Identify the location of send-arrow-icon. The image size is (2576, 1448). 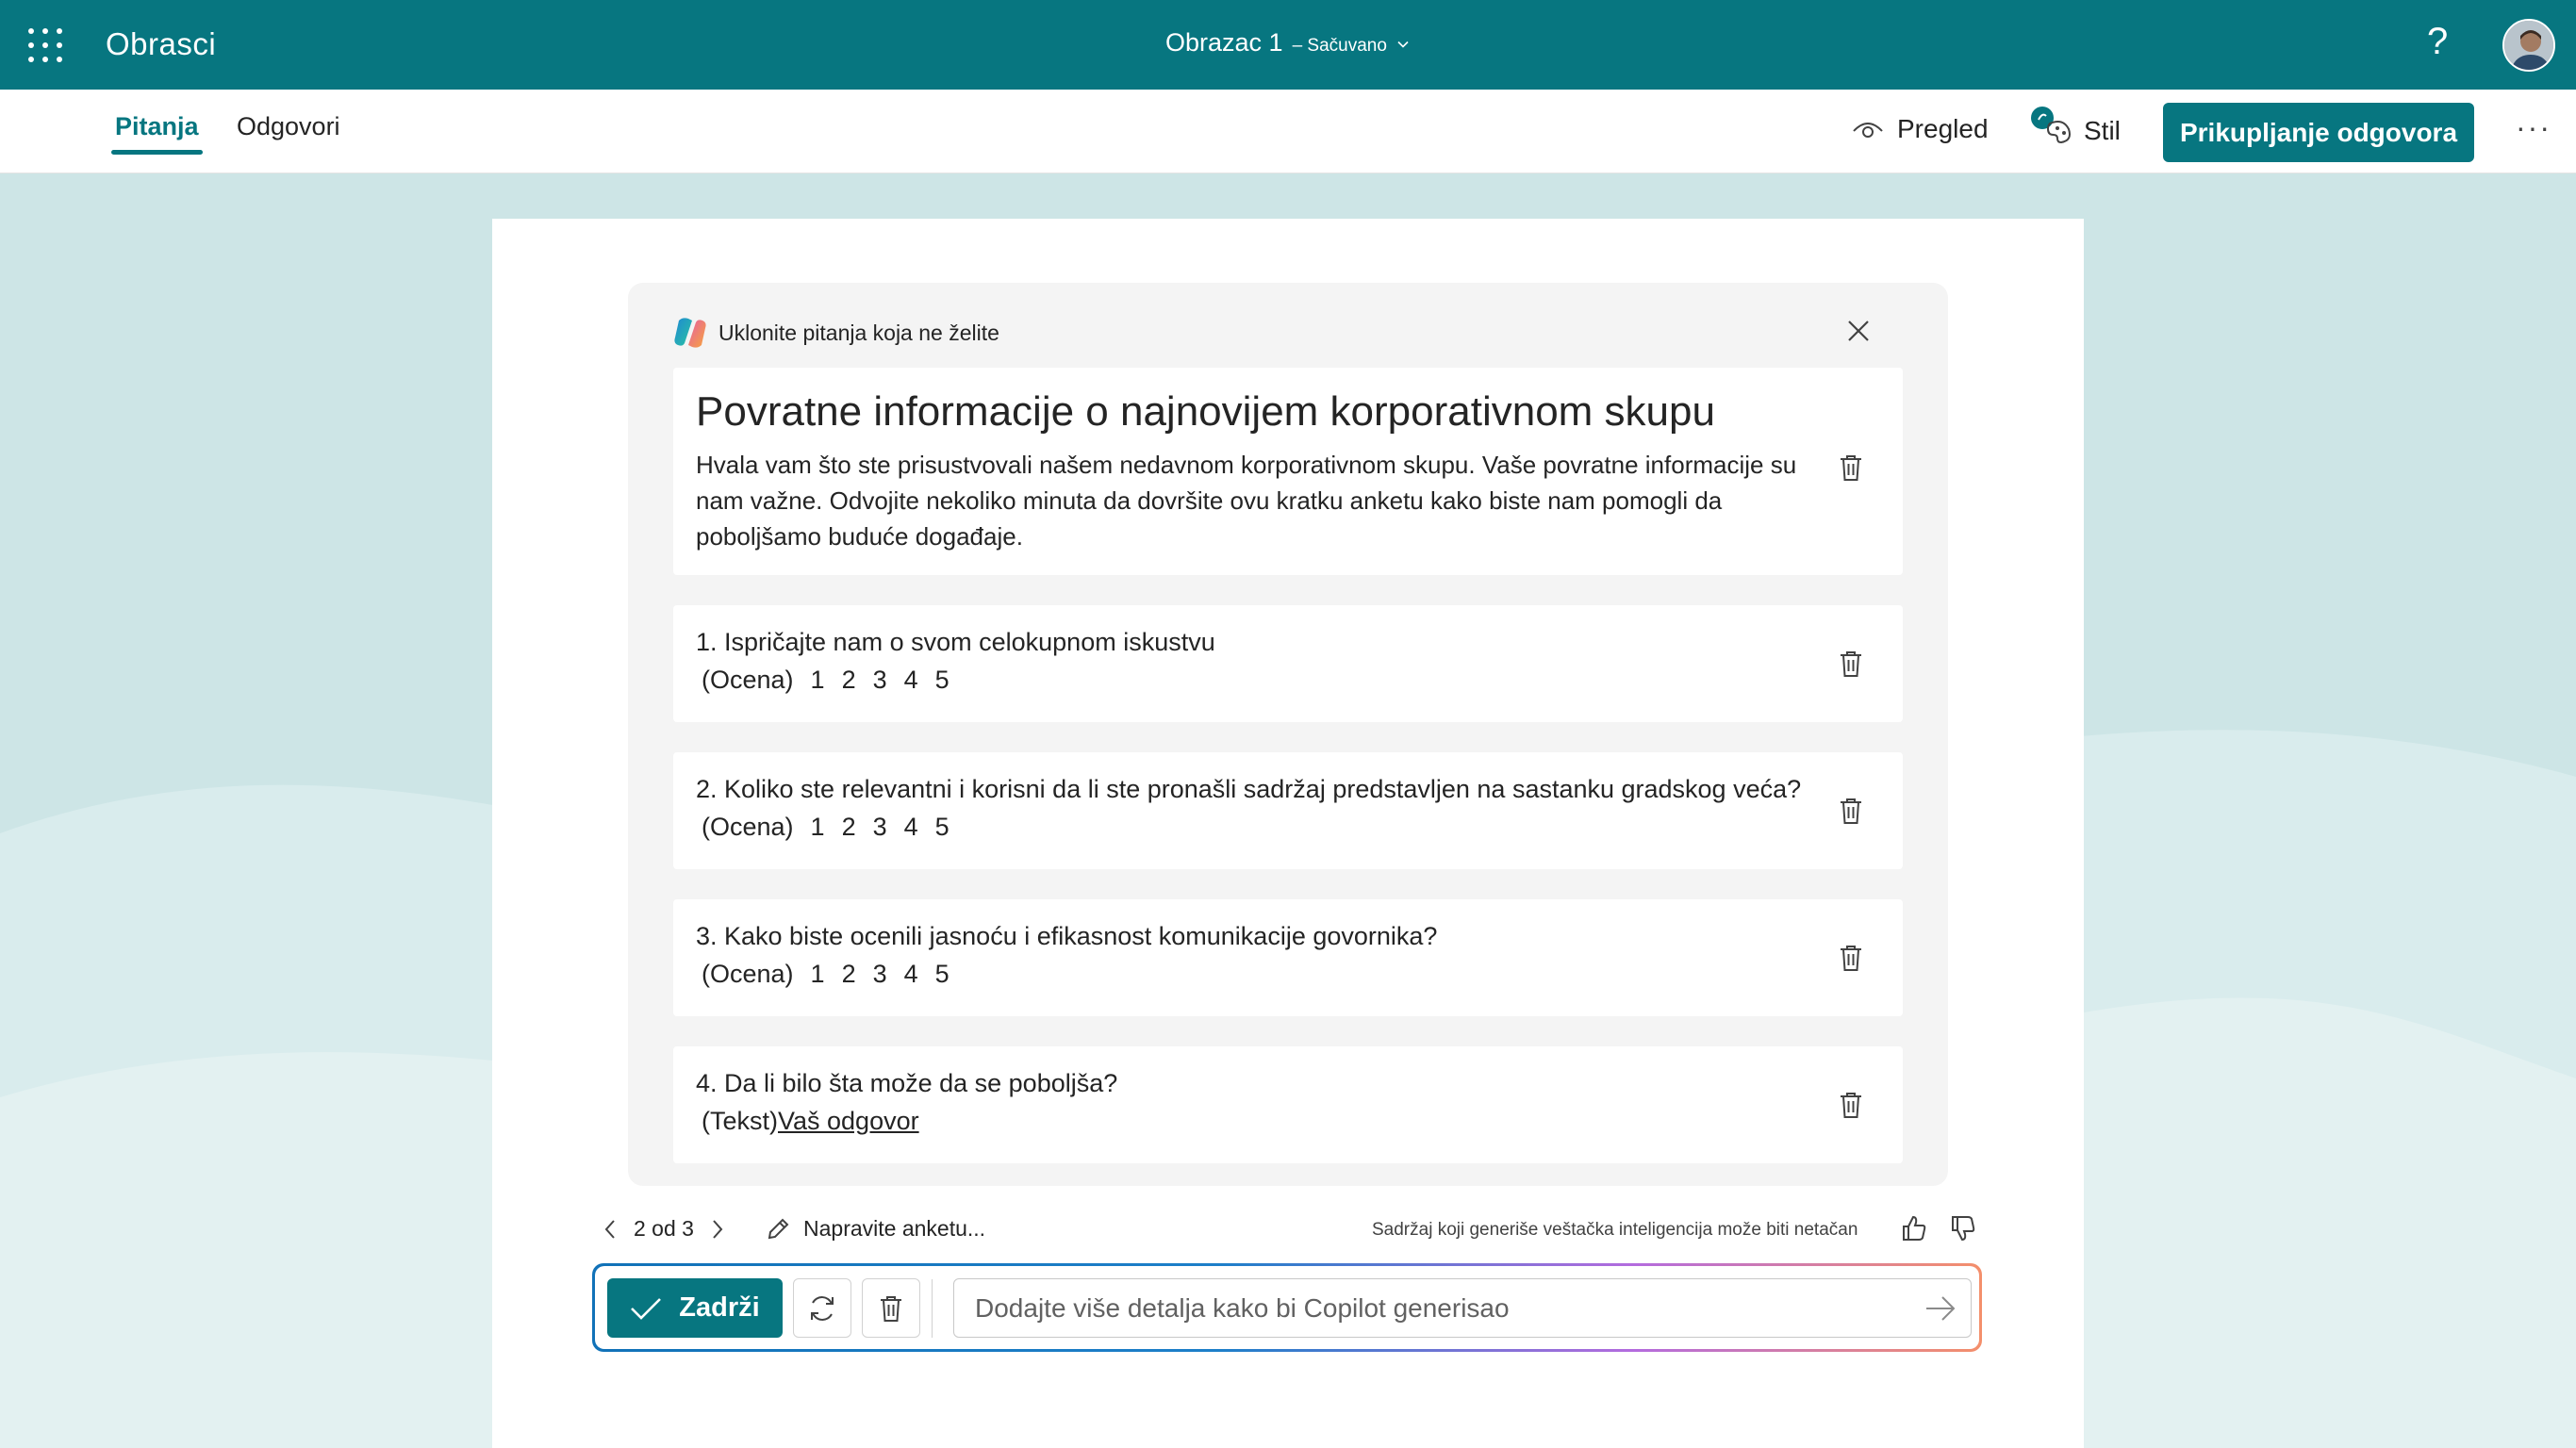
(1940, 1308).